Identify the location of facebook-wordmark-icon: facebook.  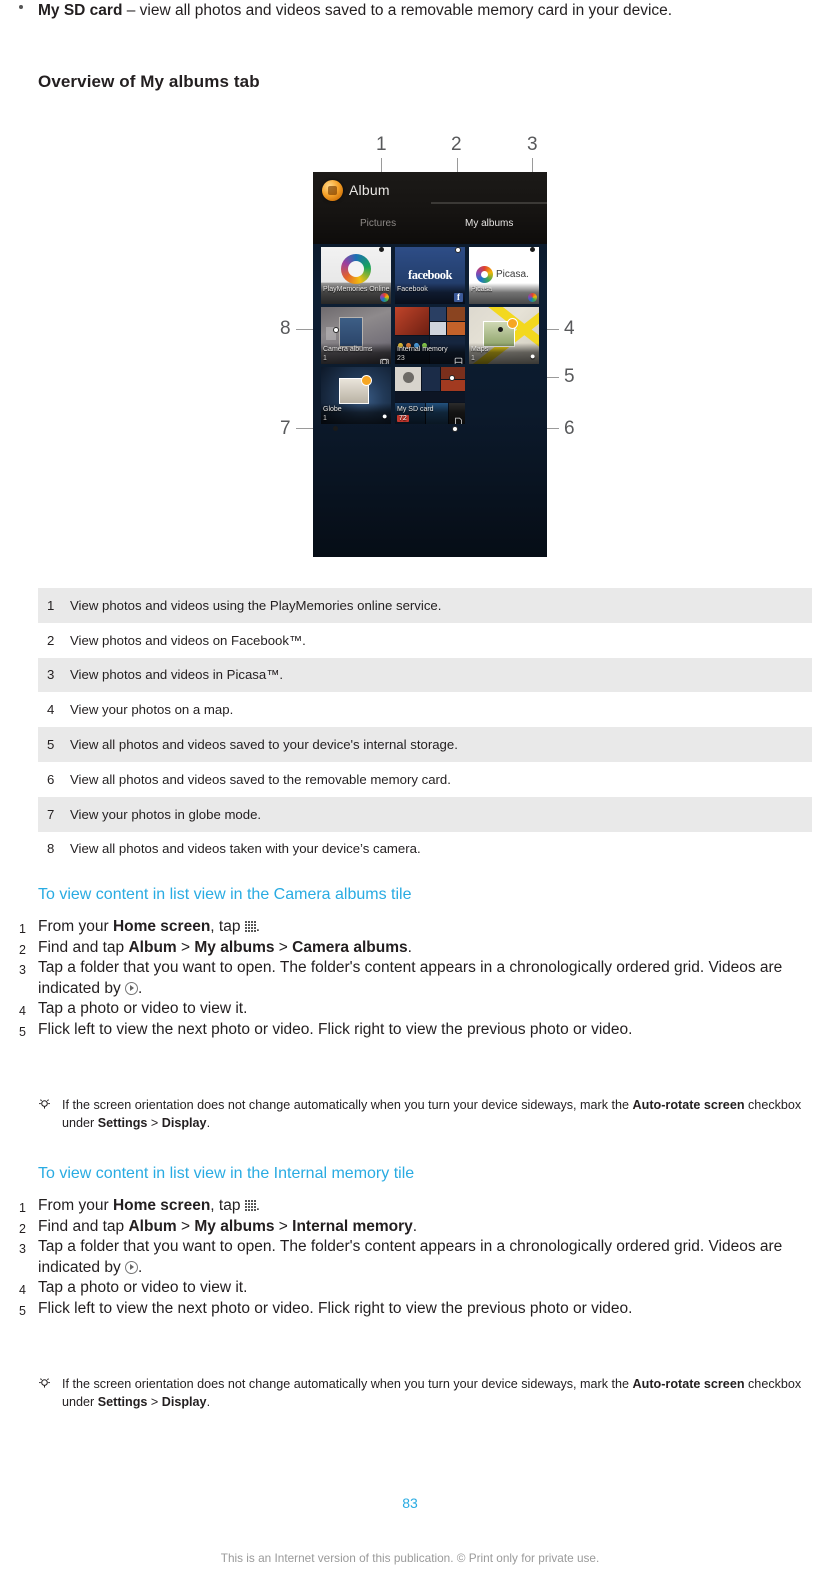
(430, 275).